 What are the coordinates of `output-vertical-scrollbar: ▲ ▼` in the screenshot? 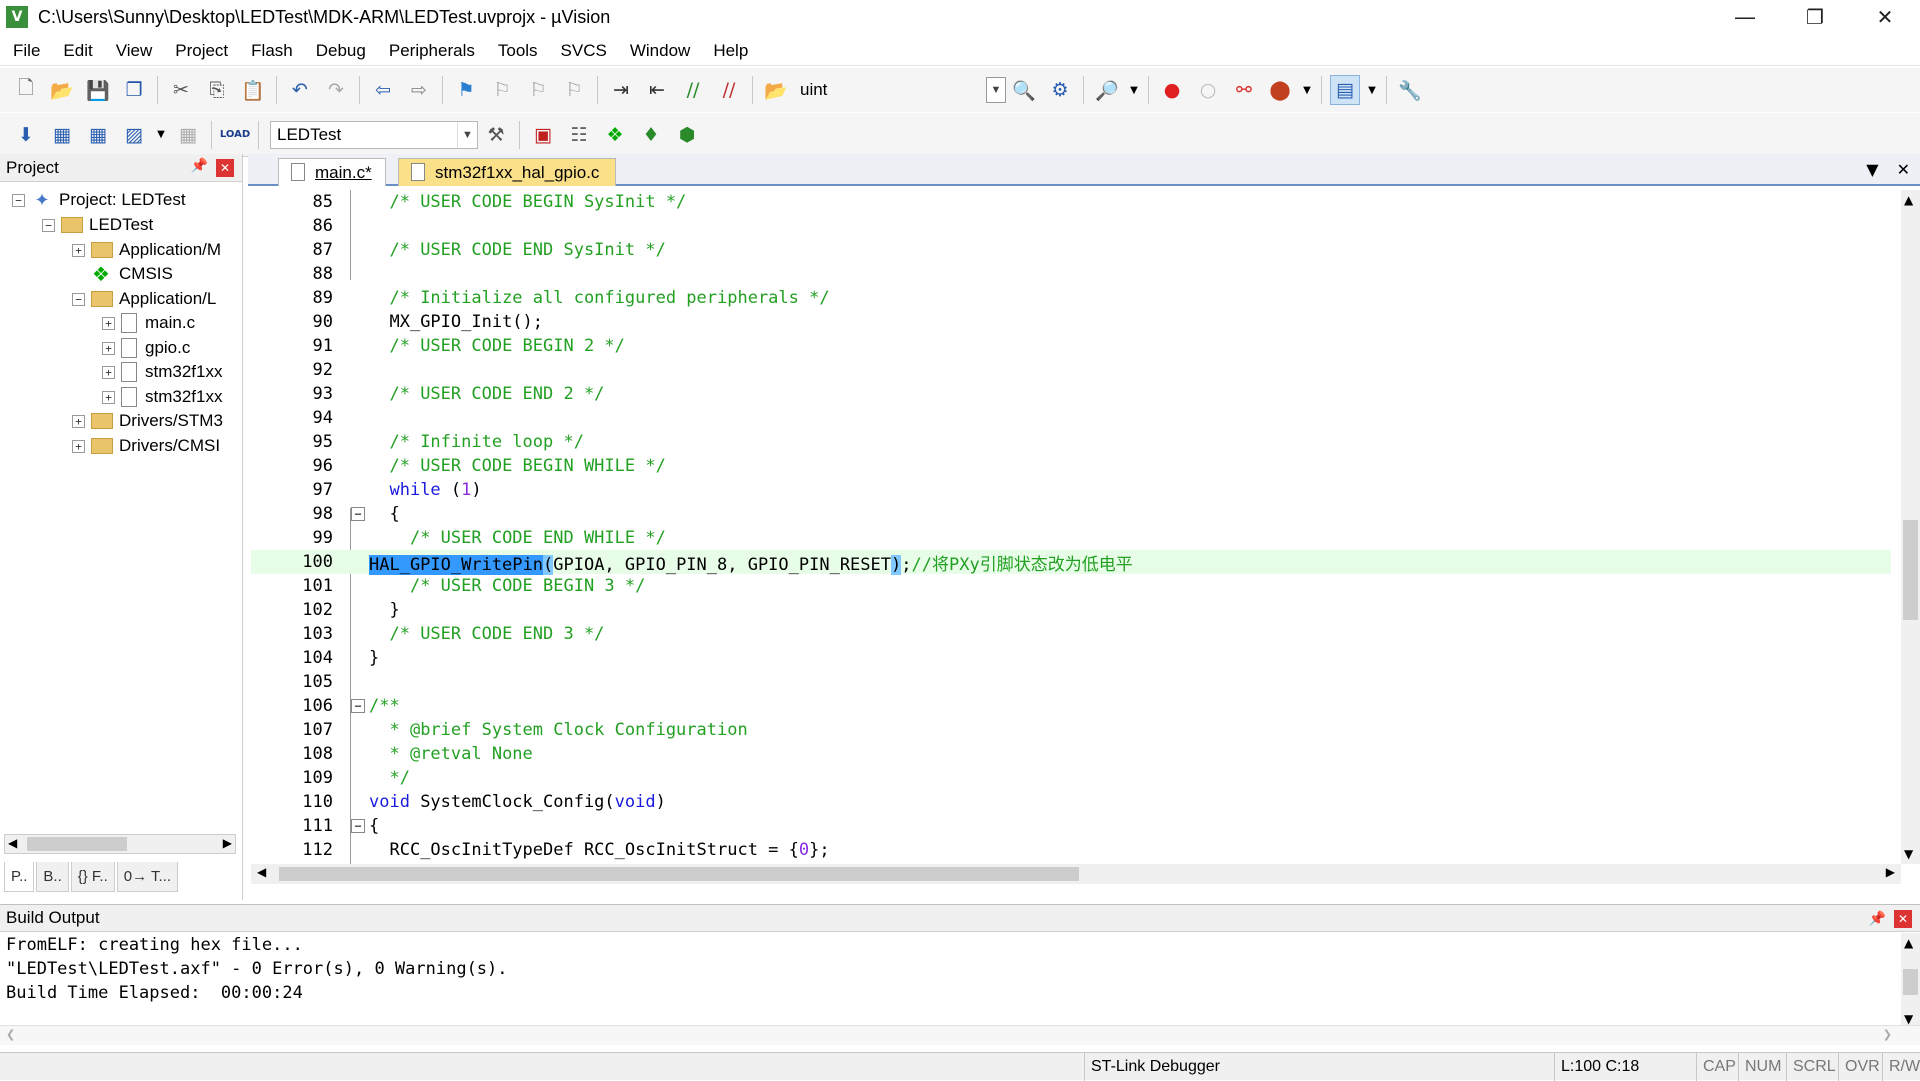 It's located at (1910, 981).